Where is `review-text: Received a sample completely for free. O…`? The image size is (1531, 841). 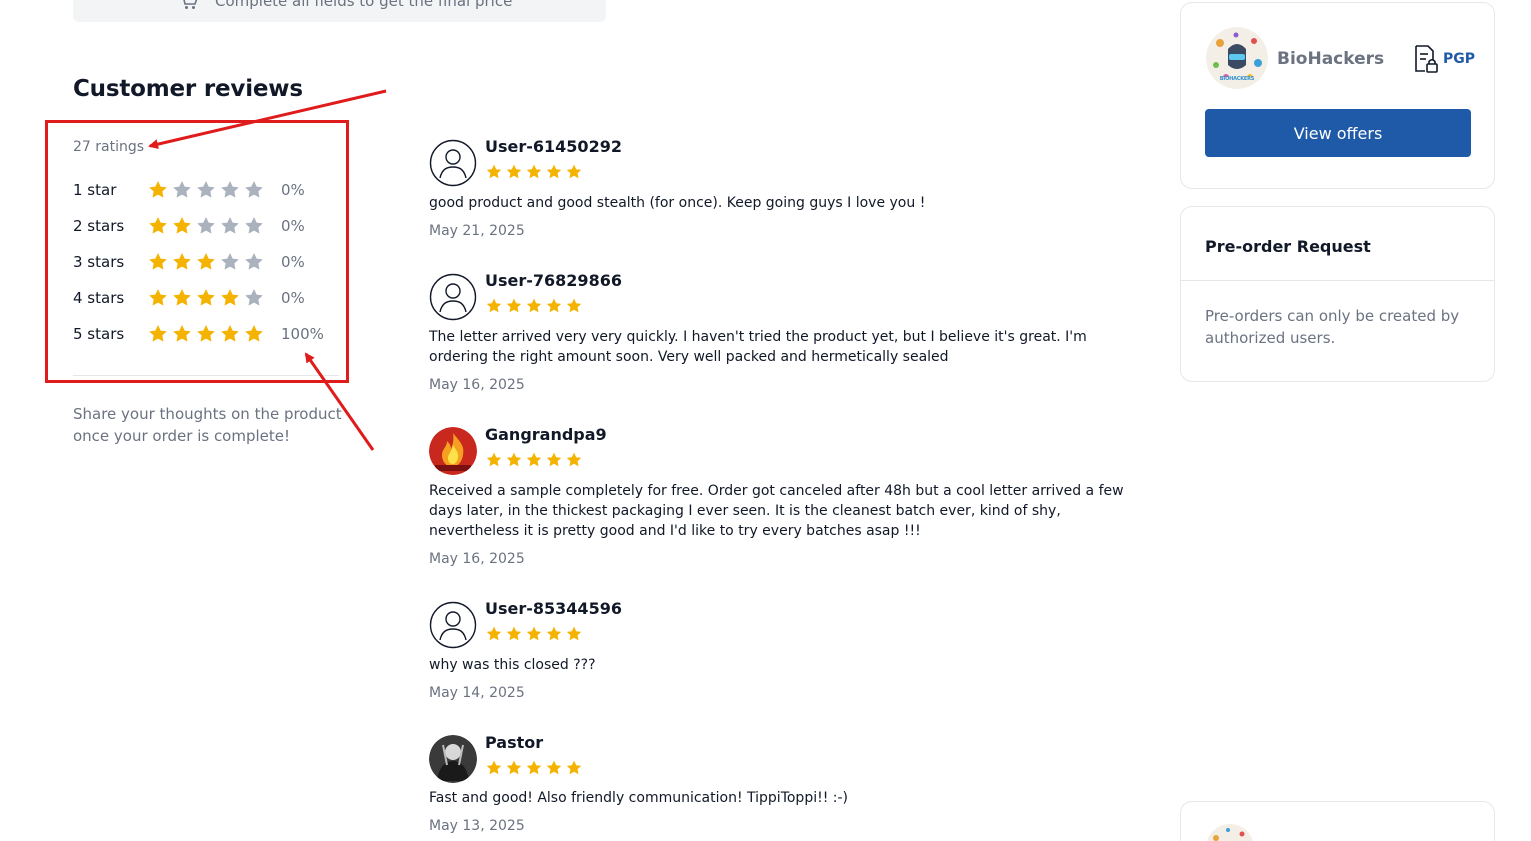
review-text: Received a sample completely for free. O… is located at coordinates (776, 511).